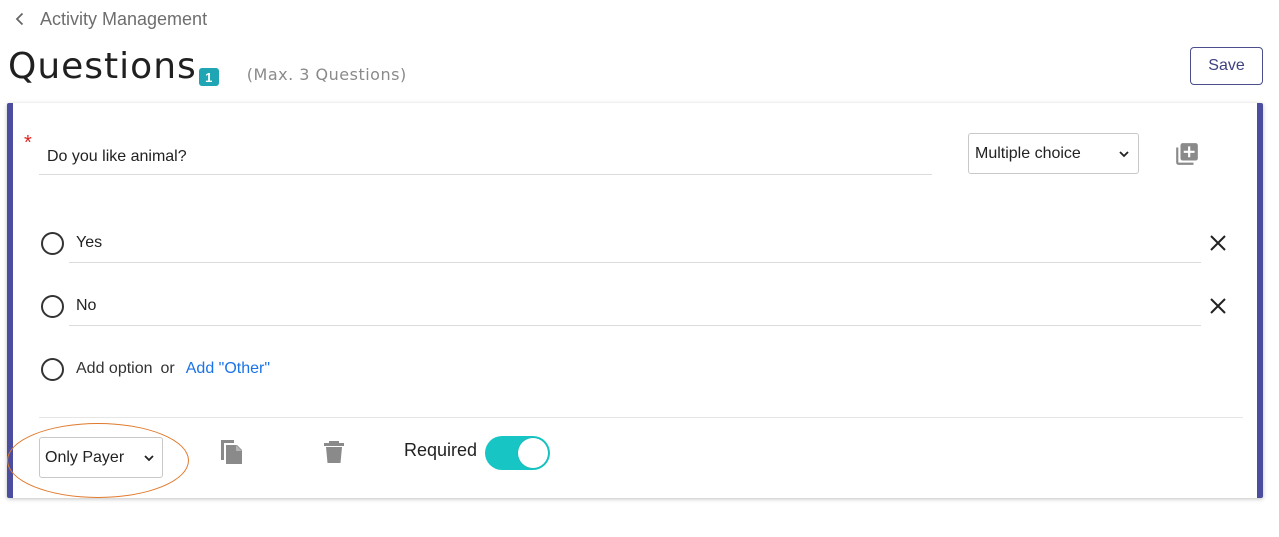 This screenshot has height=537, width=1279. Describe the element at coordinates (123, 19) in the screenshot. I see `breadcrumb-label: Activity Management` at that location.